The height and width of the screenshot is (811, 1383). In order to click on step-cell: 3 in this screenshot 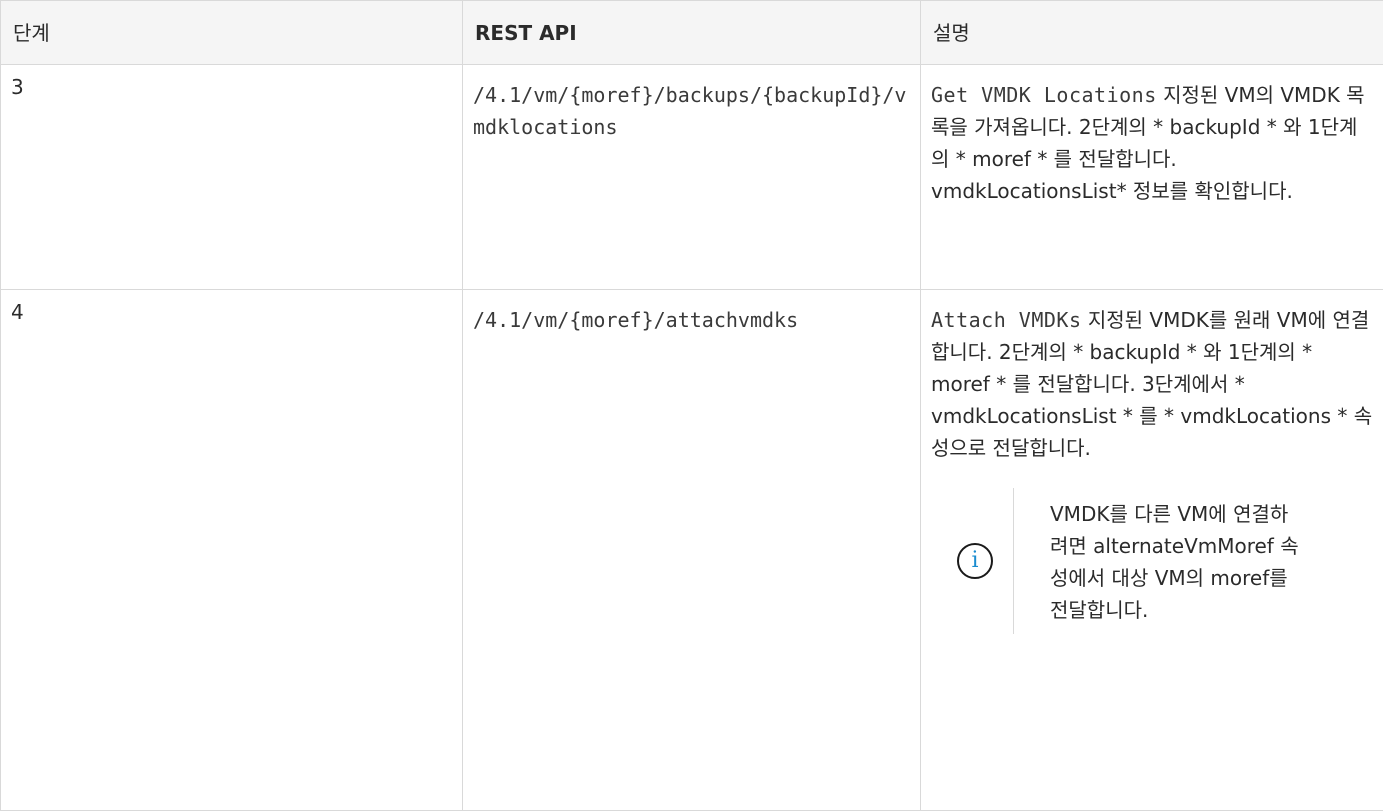, I will do `click(232, 177)`.